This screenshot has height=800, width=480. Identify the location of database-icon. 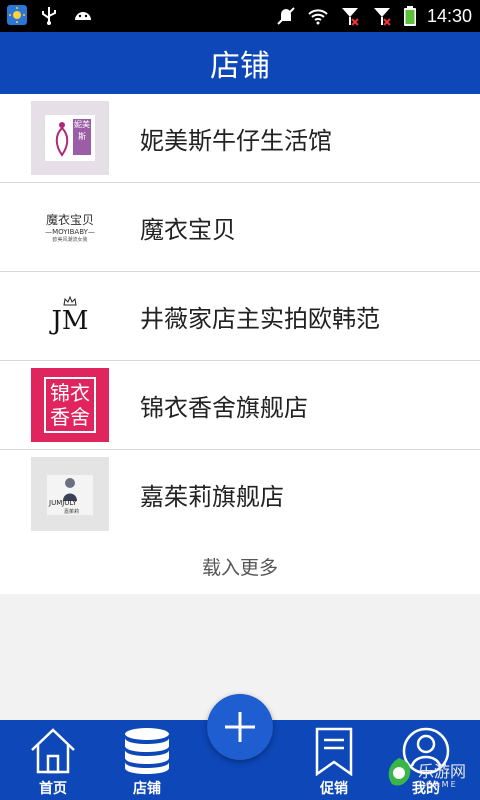
(147, 751).